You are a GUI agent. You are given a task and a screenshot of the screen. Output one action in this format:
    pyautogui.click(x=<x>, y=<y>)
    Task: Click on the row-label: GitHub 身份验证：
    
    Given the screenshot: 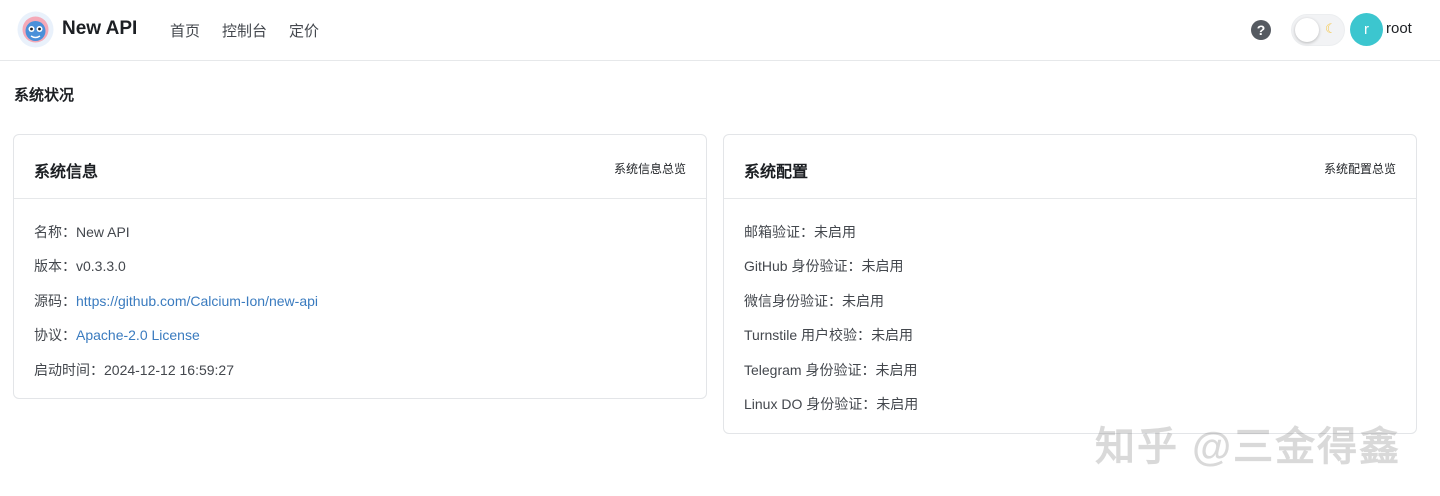 What is the action you would take?
    pyautogui.click(x=803, y=266)
    